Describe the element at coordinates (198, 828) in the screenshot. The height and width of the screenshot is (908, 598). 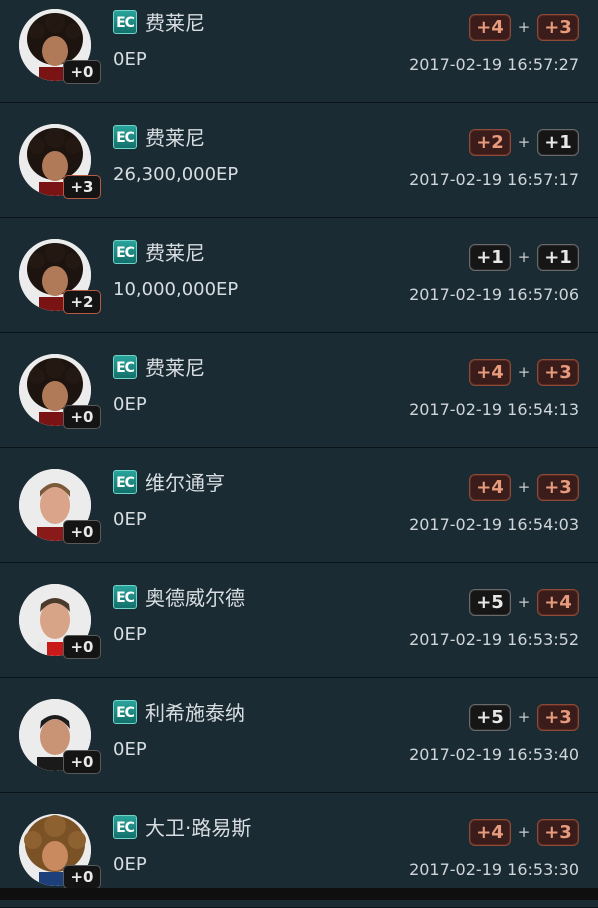
I see `player-name: 大卫·路易斯` at that location.